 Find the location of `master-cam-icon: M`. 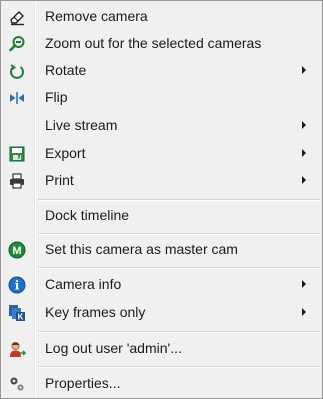

master-cam-icon: M is located at coordinates (17, 250).